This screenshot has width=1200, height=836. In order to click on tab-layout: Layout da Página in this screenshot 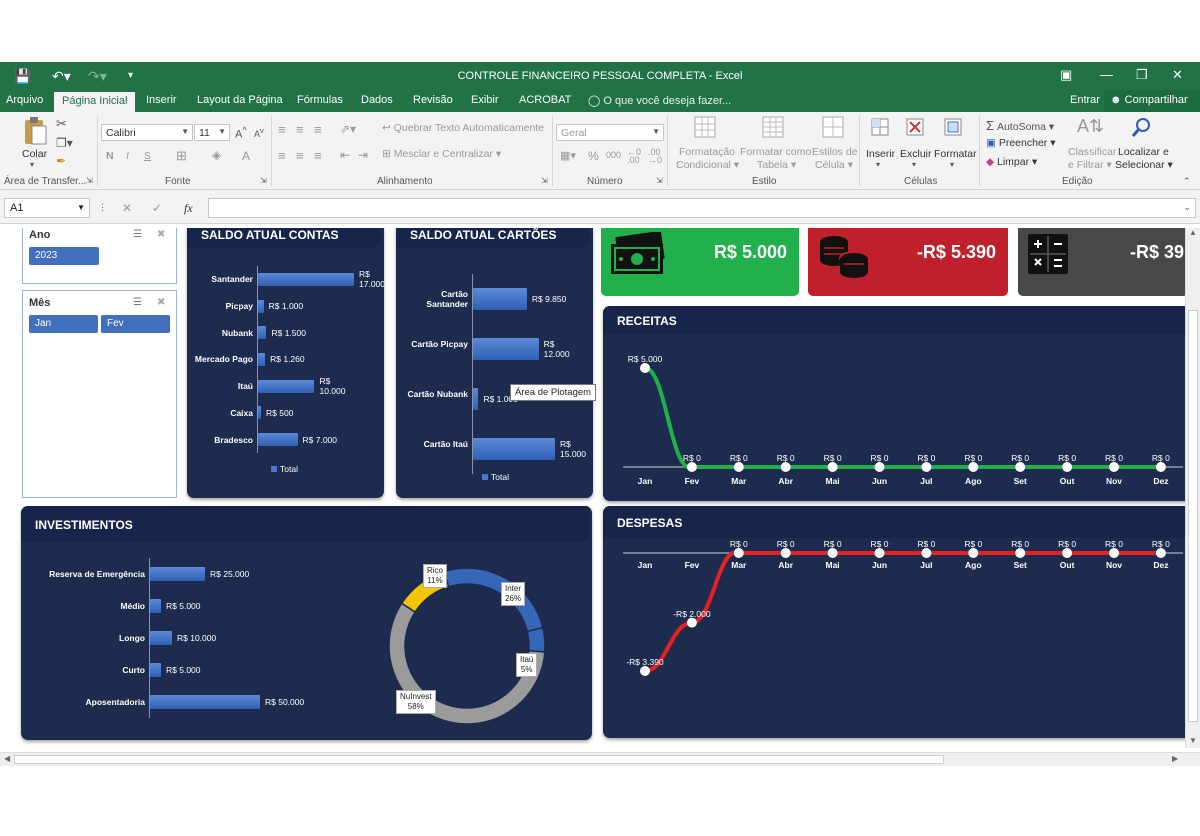, I will do `click(240, 100)`.